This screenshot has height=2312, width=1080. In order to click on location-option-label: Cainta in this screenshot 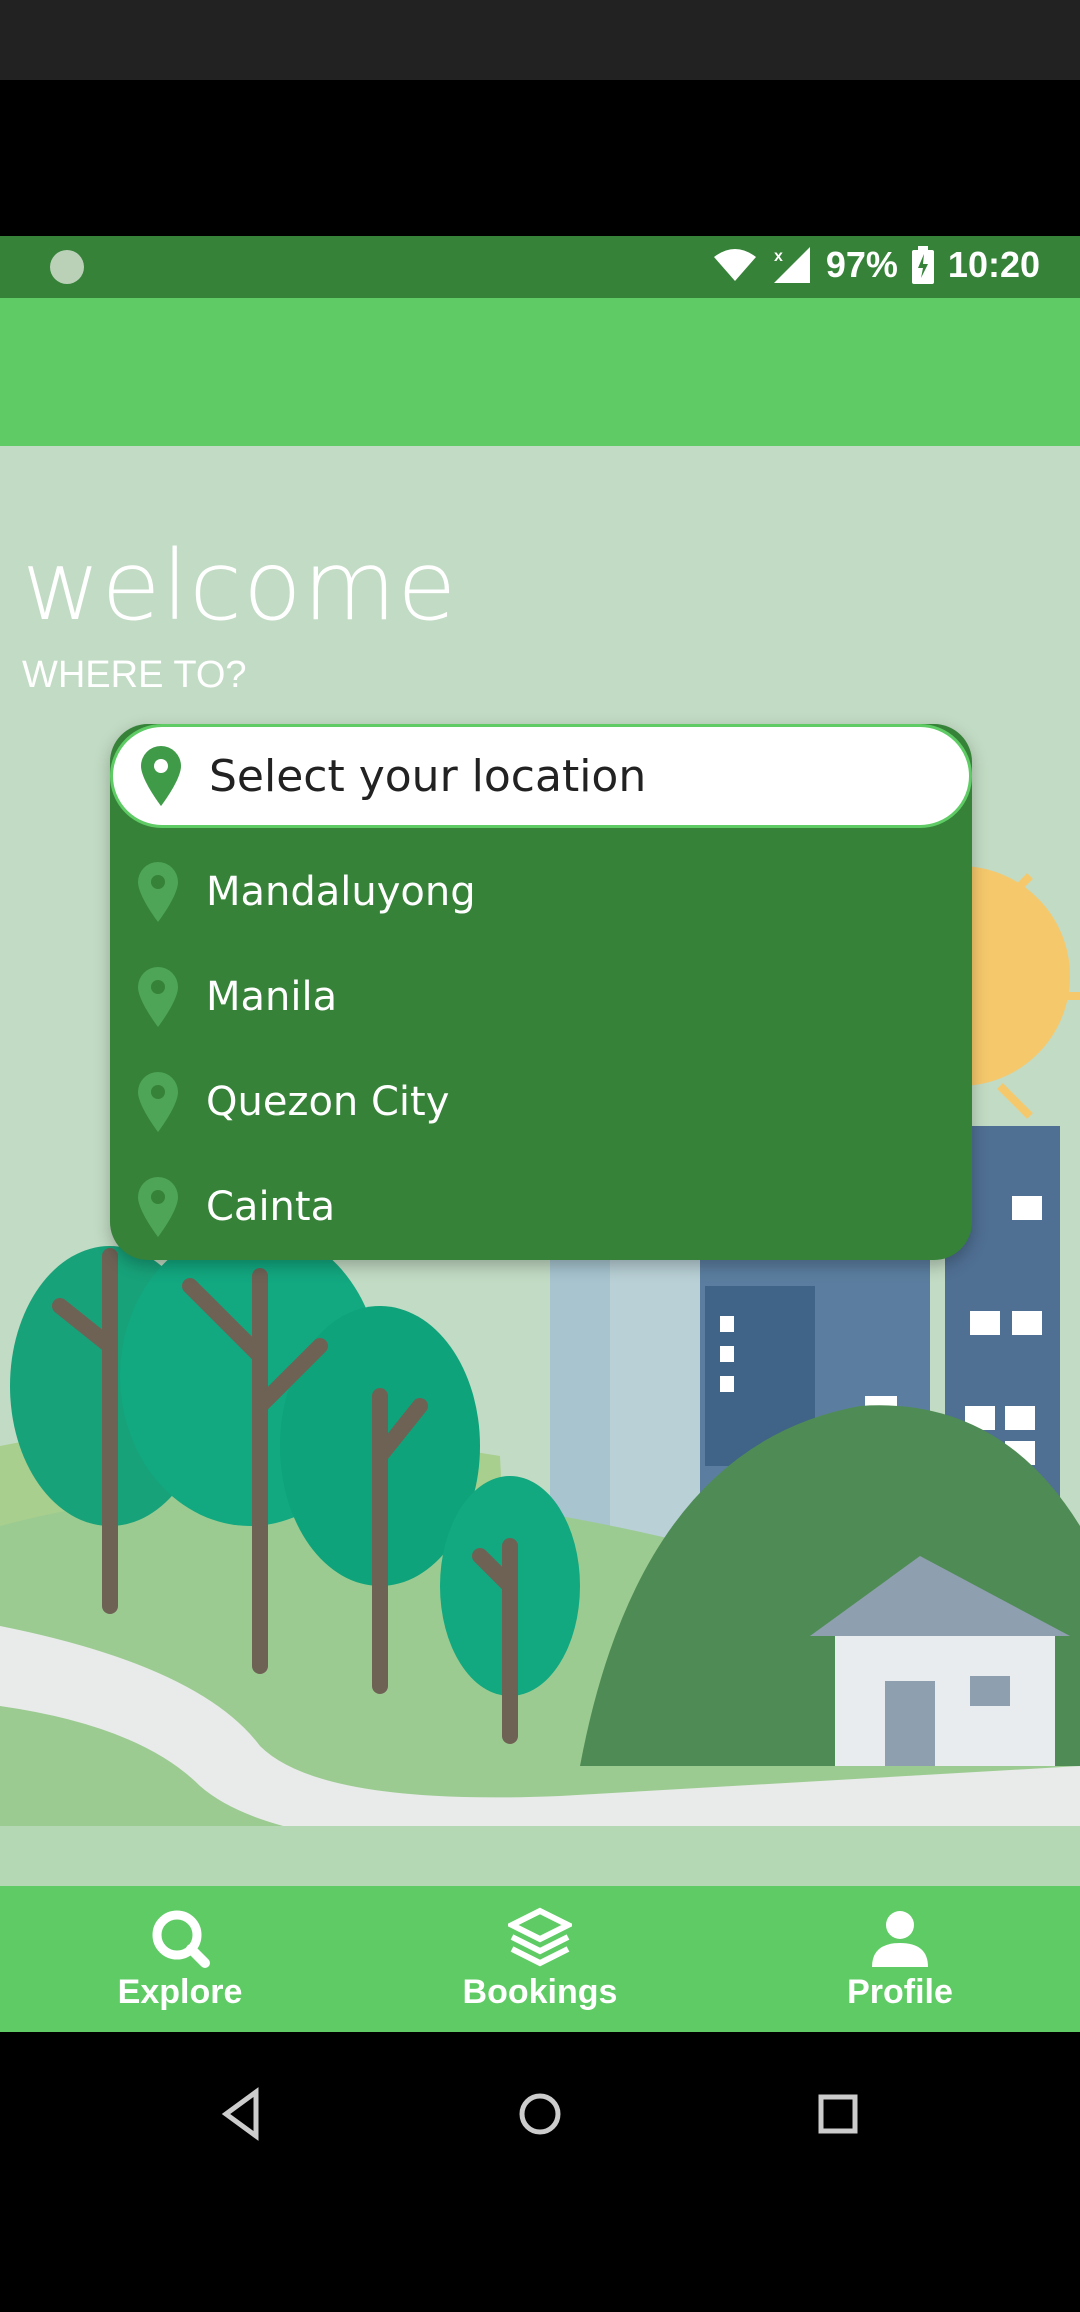, I will do `click(271, 1207)`.